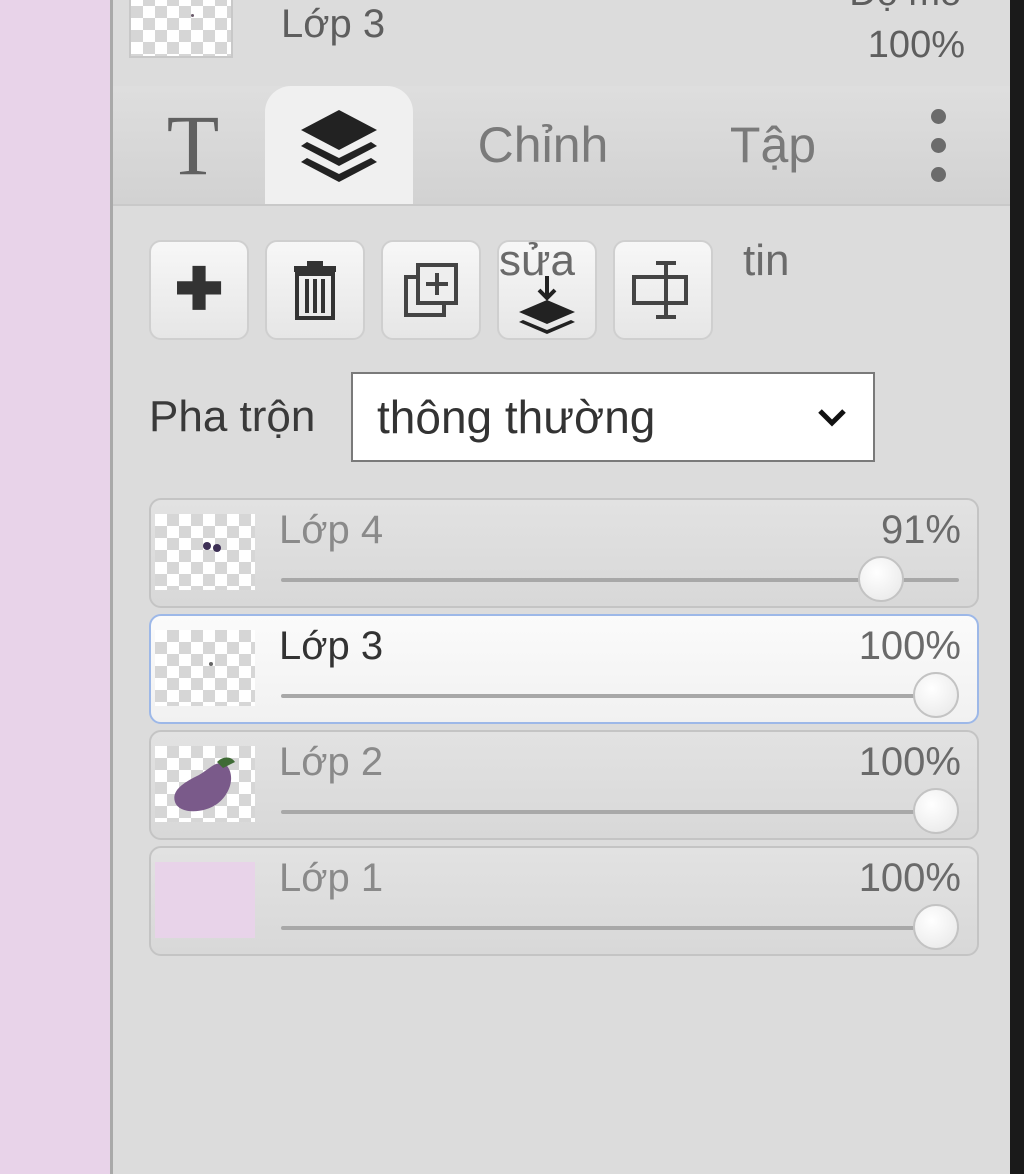  What do you see at coordinates (563, 1077) in the screenshot?
I see `layers-list-empty-area` at bounding box center [563, 1077].